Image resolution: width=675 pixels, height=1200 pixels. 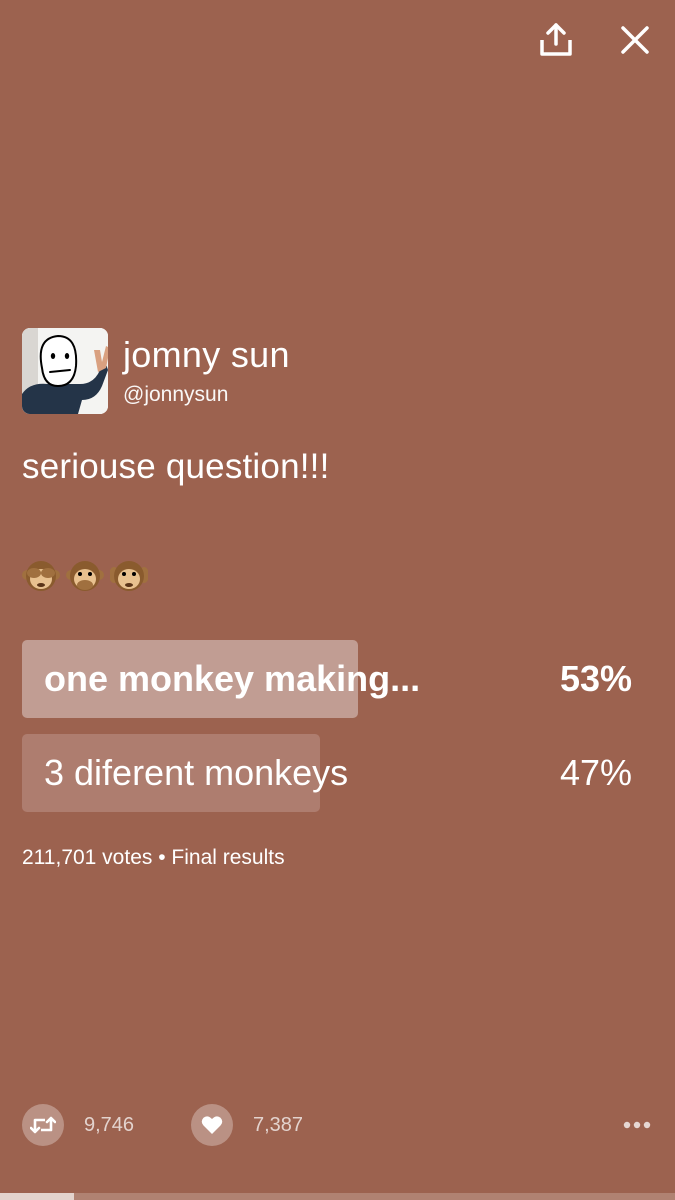 What do you see at coordinates (278, 1125) in the screenshot?
I see `like-count: 7,387` at bounding box center [278, 1125].